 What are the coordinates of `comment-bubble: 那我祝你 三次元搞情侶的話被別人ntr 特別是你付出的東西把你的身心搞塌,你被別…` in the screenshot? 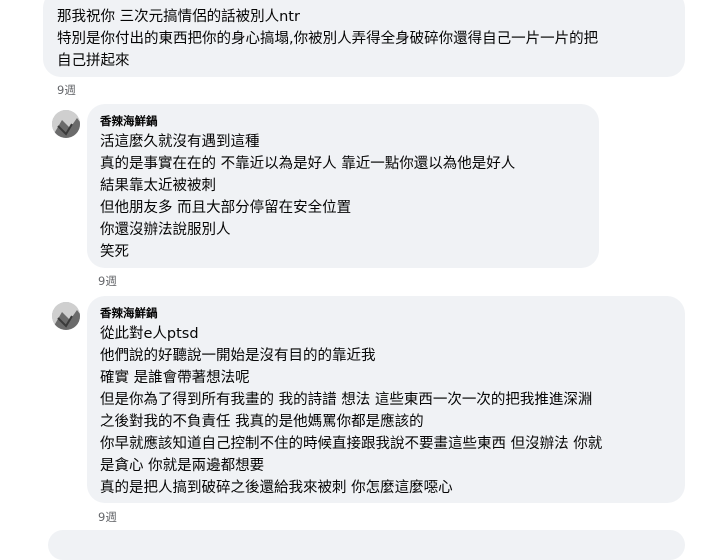 It's located at (364, 38).